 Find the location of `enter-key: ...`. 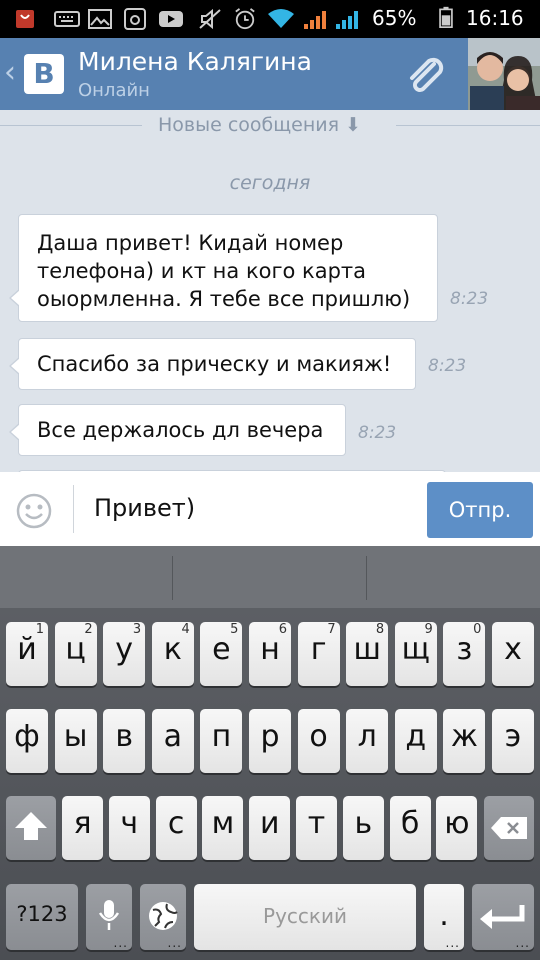

enter-key: ... is located at coordinates (503, 917).